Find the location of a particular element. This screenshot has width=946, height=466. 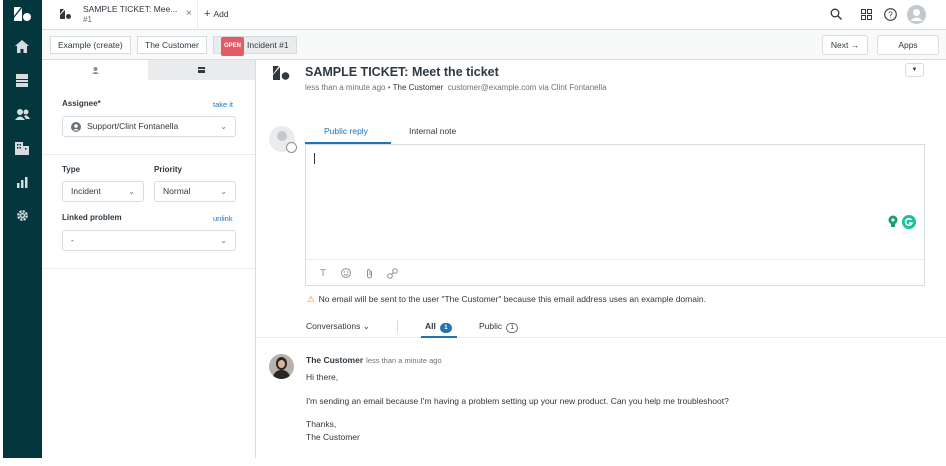

user-icon is located at coordinates (95, 70).